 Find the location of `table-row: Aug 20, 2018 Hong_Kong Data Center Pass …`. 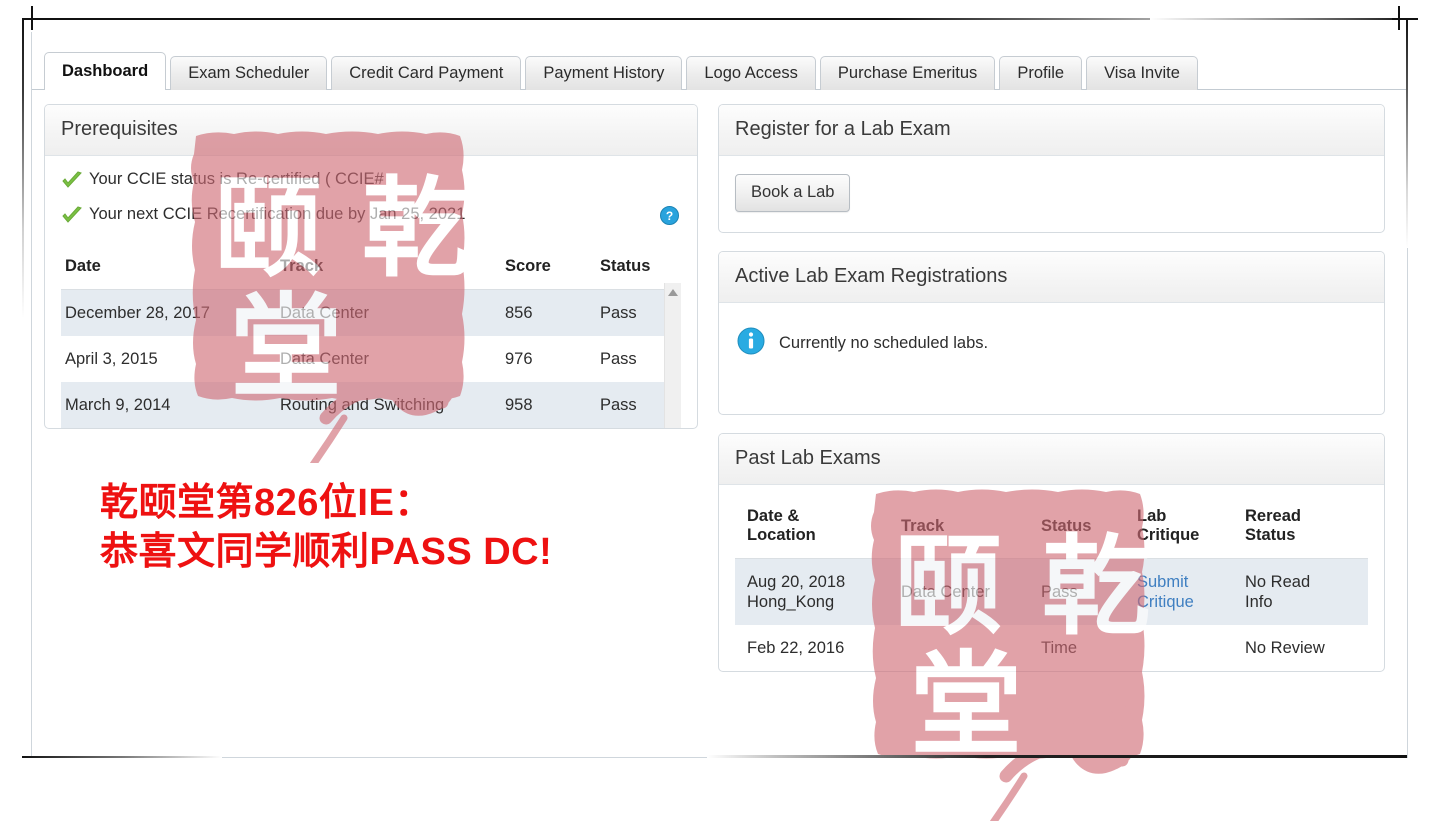

table-row: Aug 20, 2018 Hong_Kong Data Center Pass … is located at coordinates (1051, 592).